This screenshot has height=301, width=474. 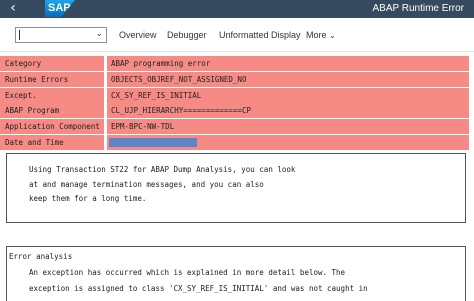 I want to click on info-label: Application Component, so click(x=52, y=127).